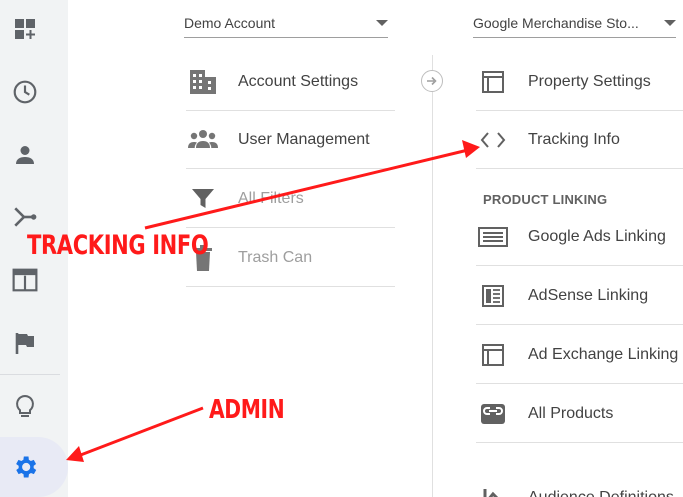  What do you see at coordinates (230, 22) in the screenshot?
I see `account-selector-value: Demo Account` at bounding box center [230, 22].